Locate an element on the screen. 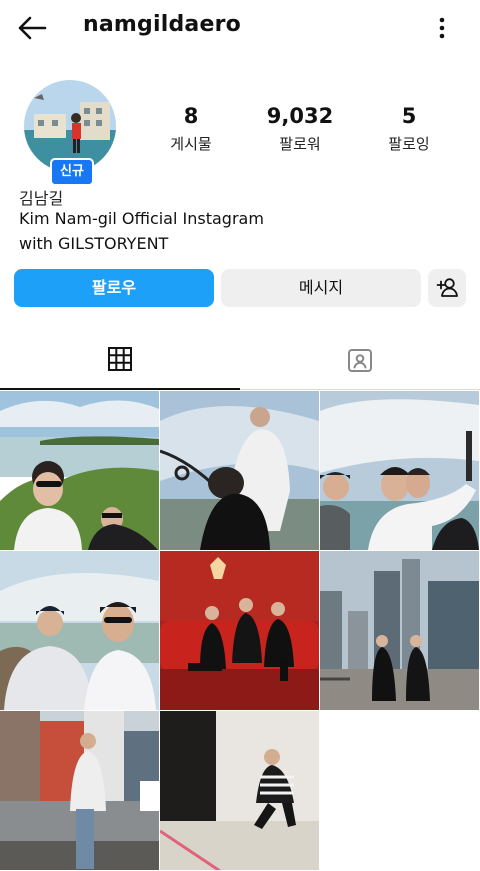 This screenshot has width=480, height=871. grid-icon is located at coordinates (120, 359).